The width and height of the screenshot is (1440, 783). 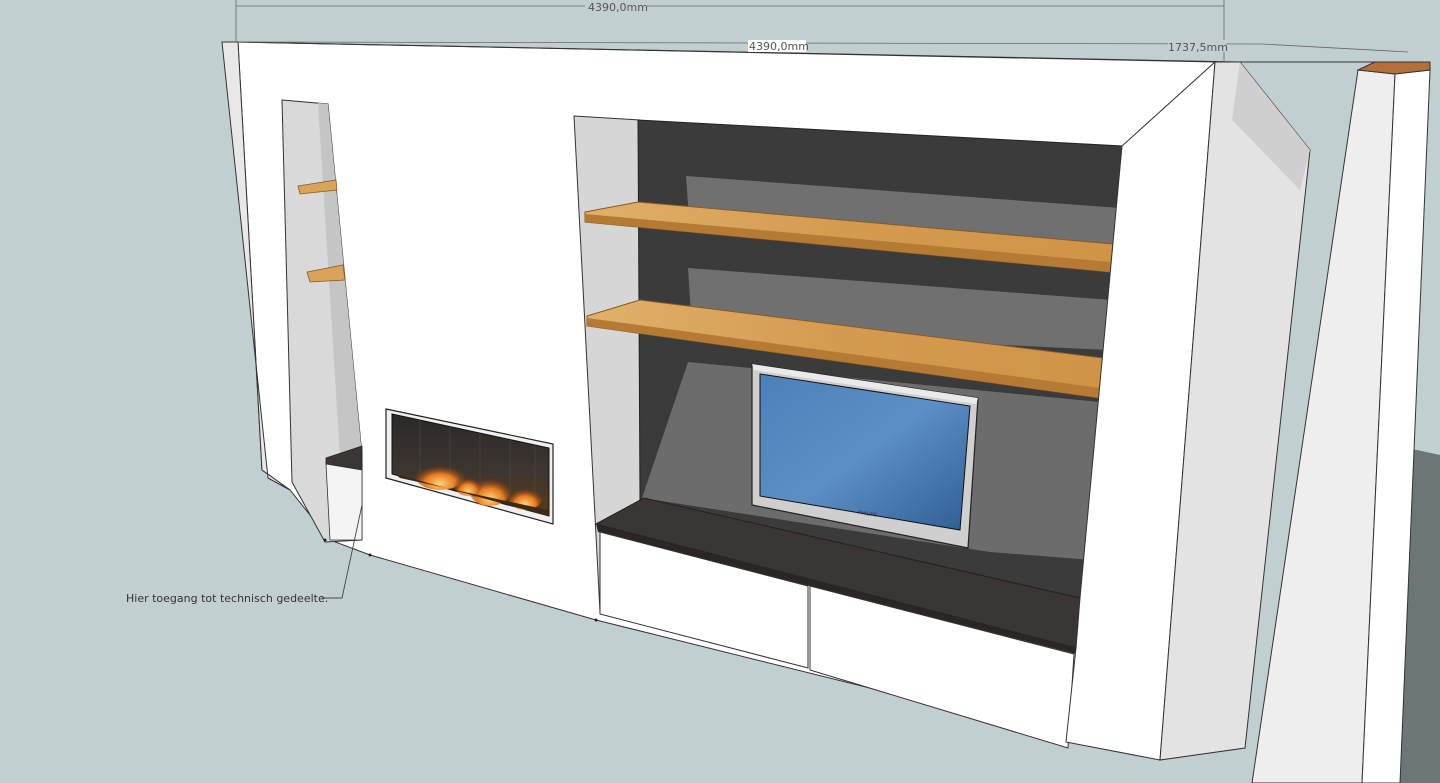 I want to click on dimension-top-width-label: 4390,0mm, so click(x=618, y=7).